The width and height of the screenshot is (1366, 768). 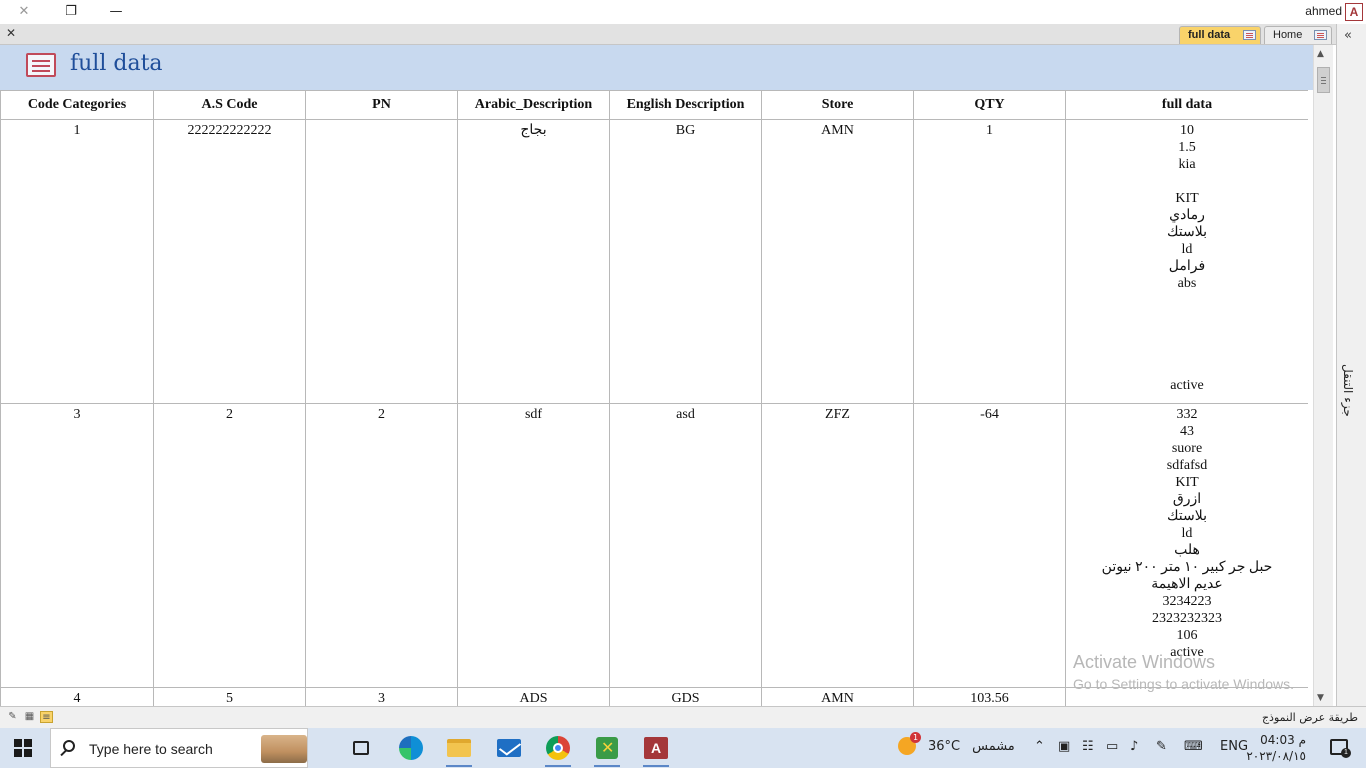 What do you see at coordinates (381, 261) in the screenshot?
I see `cell-pn` at bounding box center [381, 261].